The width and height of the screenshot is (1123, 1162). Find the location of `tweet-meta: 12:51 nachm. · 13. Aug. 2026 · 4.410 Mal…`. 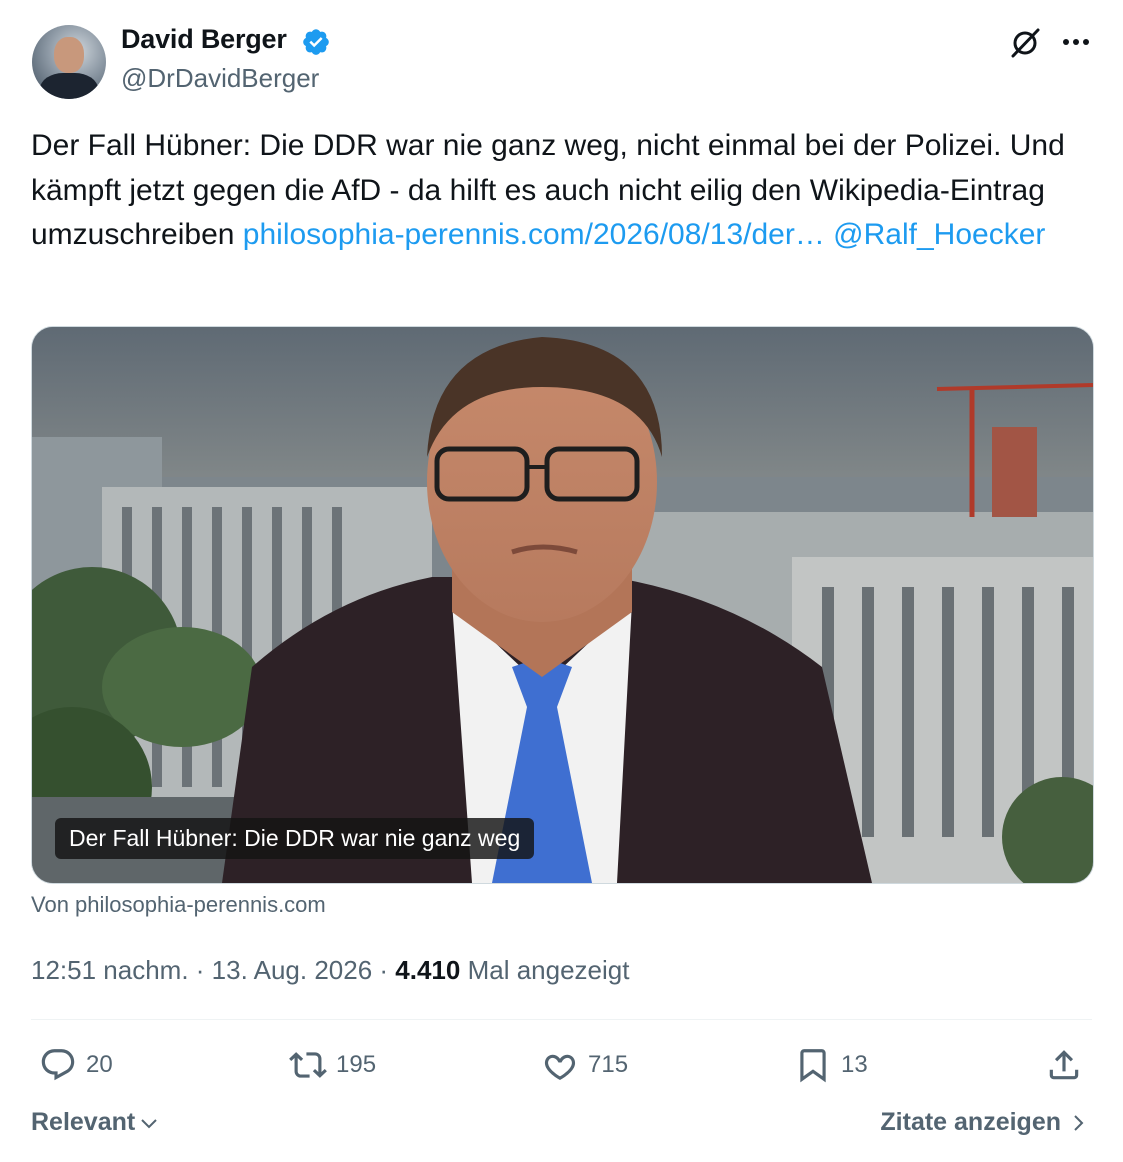

tweet-meta: 12:51 nachm. · 13. Aug. 2026 · 4.410 Mal… is located at coordinates (330, 970).